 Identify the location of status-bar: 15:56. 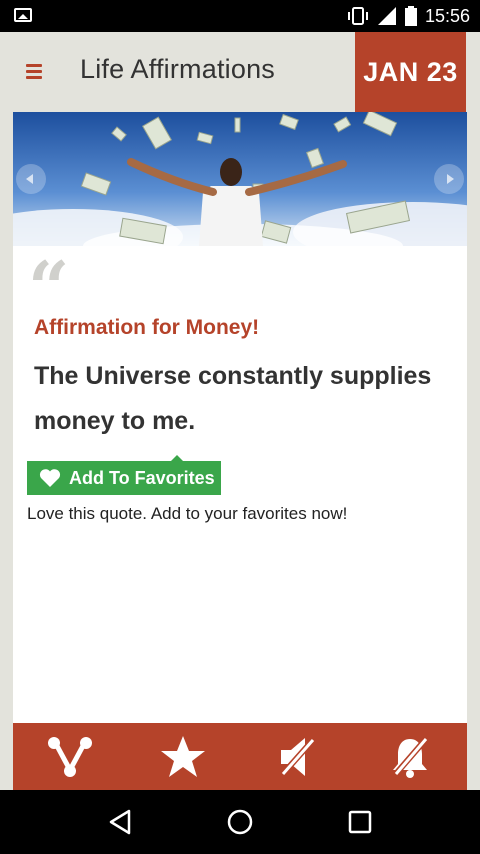
(240, 16).